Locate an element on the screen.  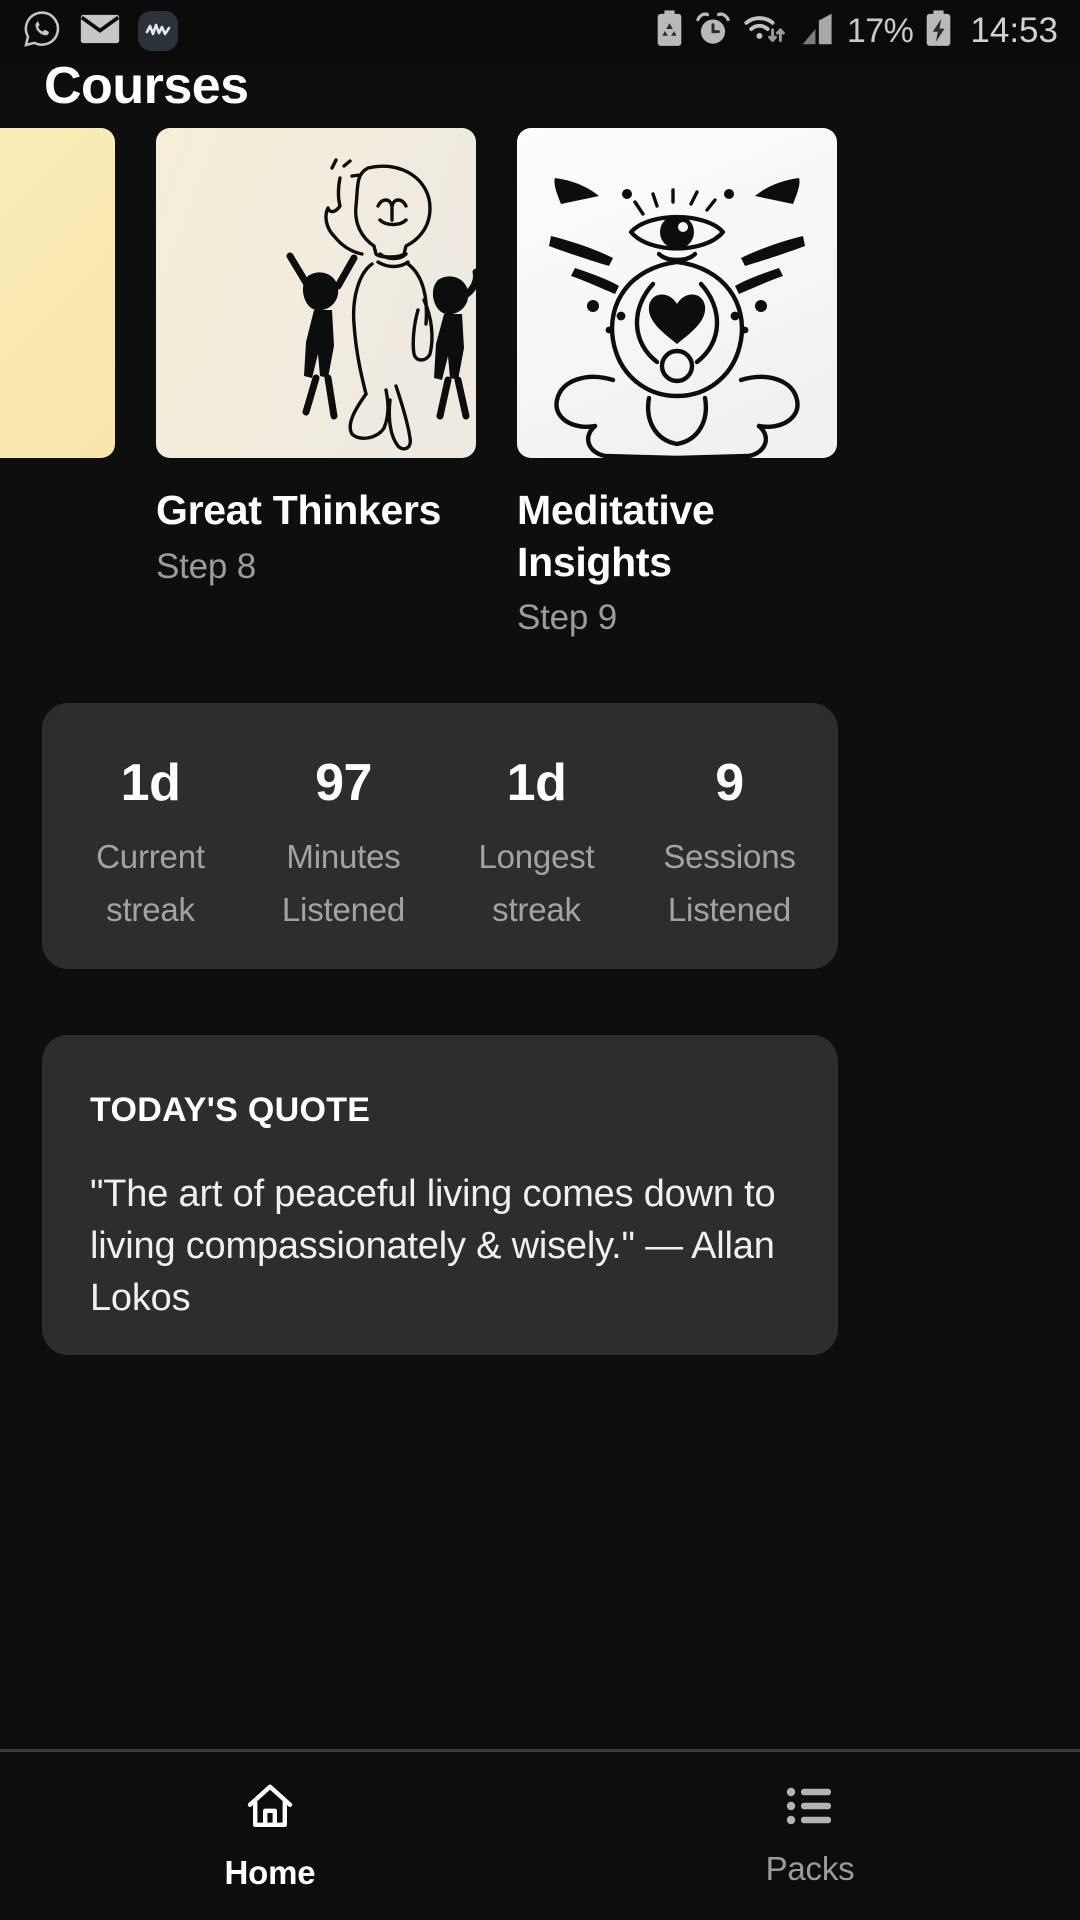
thinker-with-lightbulb-head-illustration is located at coordinates (316, 293).